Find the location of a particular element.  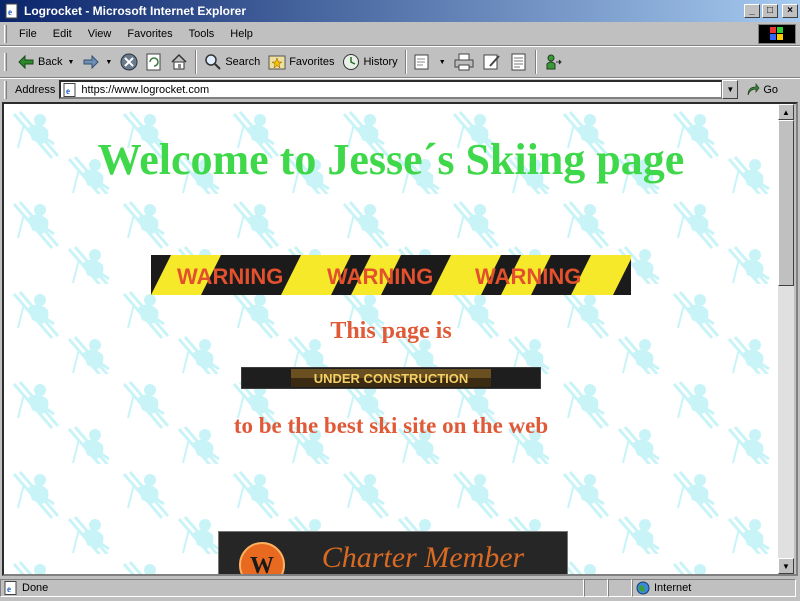

status-bar: e Done Internet is located at coordinates (400, 588).